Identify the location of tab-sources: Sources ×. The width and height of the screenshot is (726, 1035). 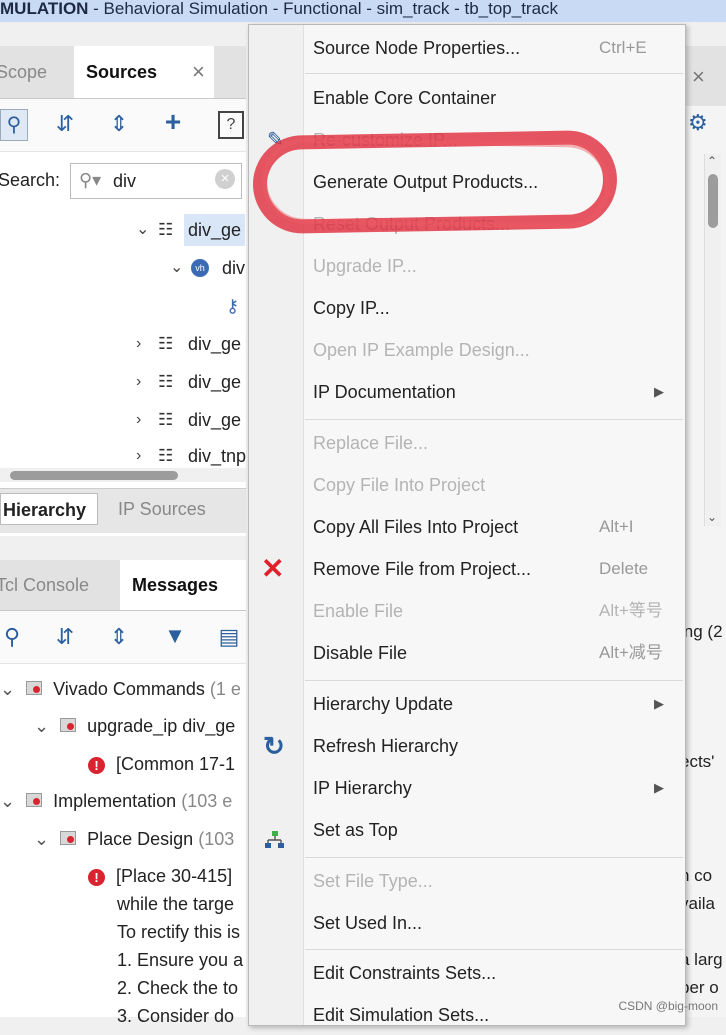
(144, 72).